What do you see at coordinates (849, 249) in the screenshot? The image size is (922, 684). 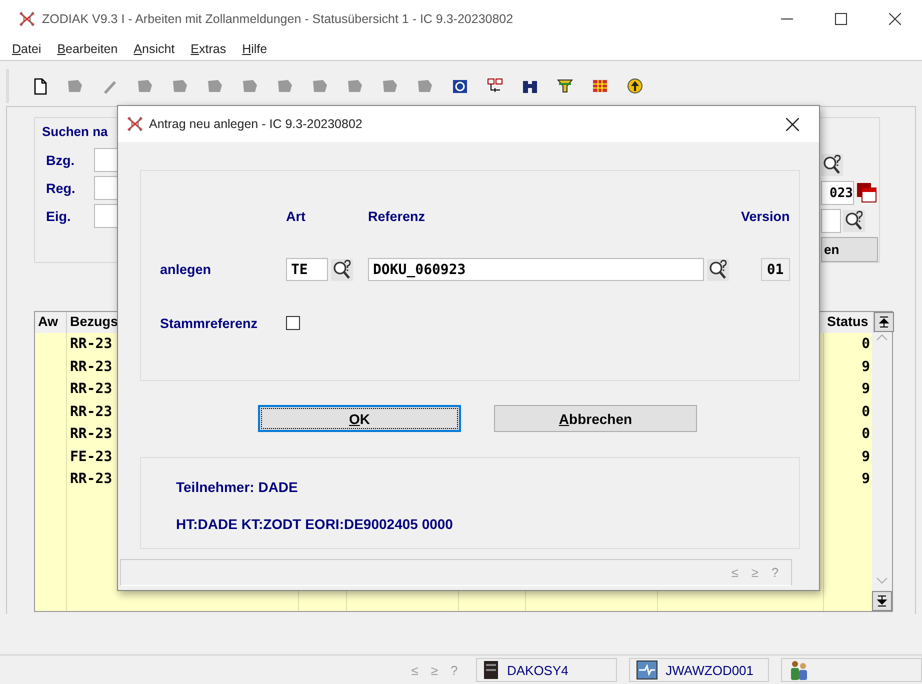 I see `search-button: en` at bounding box center [849, 249].